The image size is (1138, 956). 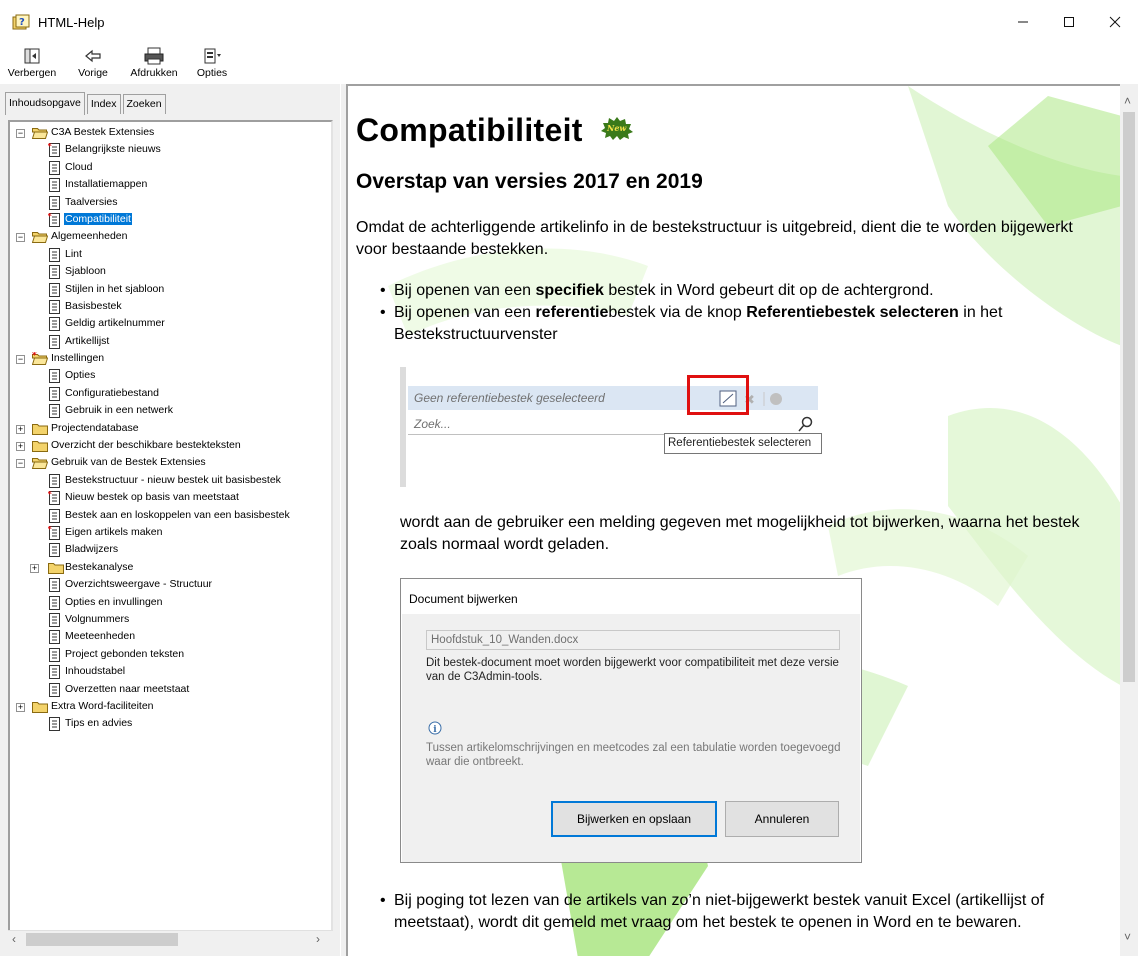 What do you see at coordinates (100, 636) in the screenshot?
I see `tree-item-label: Meeteenheden` at bounding box center [100, 636].